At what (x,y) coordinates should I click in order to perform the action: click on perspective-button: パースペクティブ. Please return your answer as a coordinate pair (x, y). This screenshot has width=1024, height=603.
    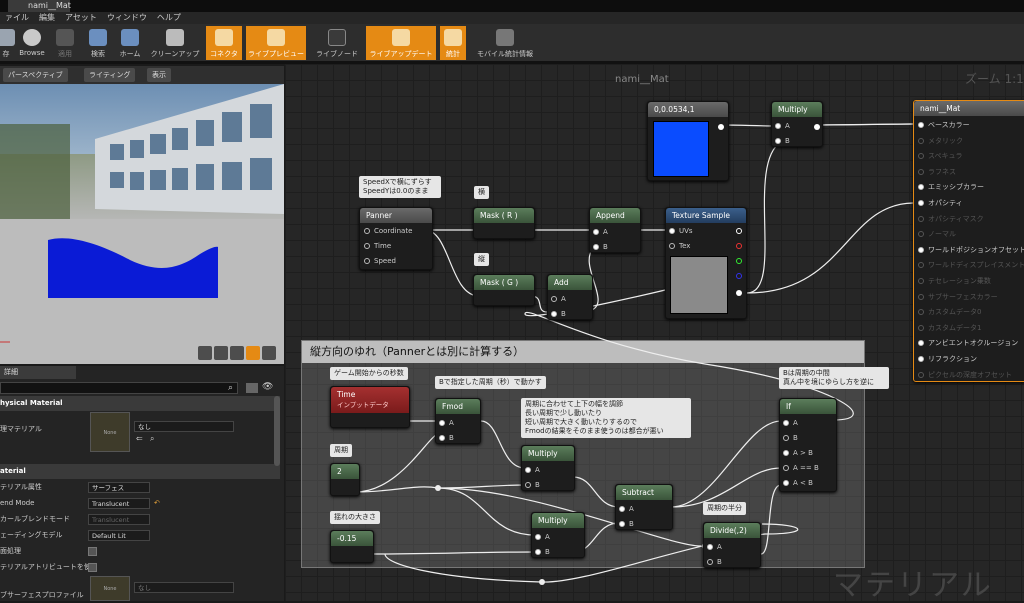
    Looking at the image, I should click on (35, 75).